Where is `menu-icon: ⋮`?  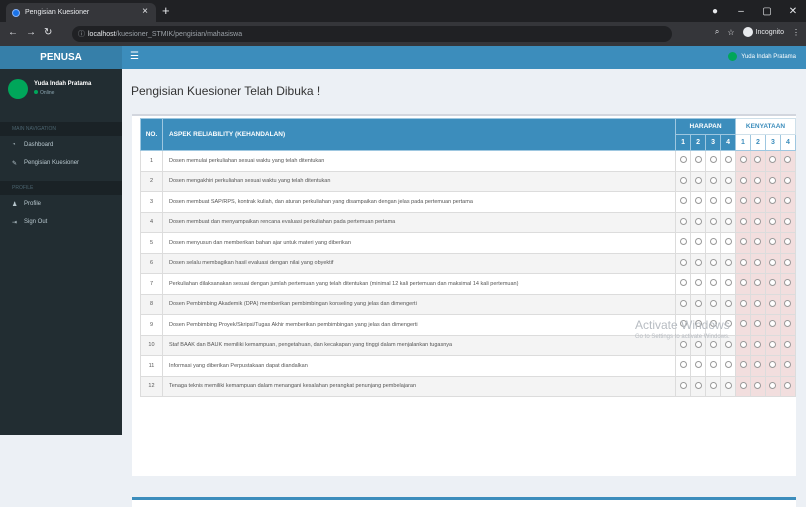
menu-icon: ⋮ is located at coordinates (796, 32).